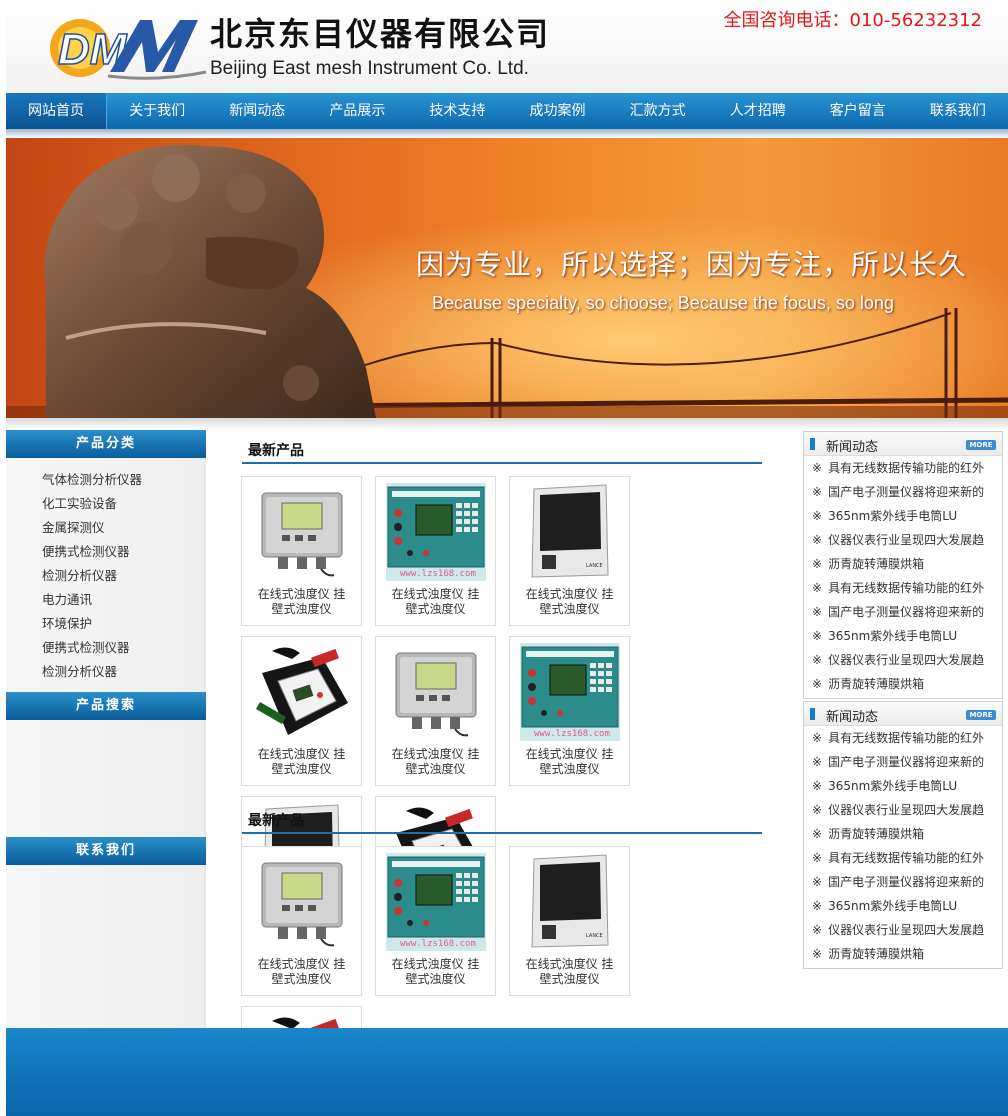  What do you see at coordinates (658, 111) in the screenshot?
I see `nav-payment: 汇款方式` at bounding box center [658, 111].